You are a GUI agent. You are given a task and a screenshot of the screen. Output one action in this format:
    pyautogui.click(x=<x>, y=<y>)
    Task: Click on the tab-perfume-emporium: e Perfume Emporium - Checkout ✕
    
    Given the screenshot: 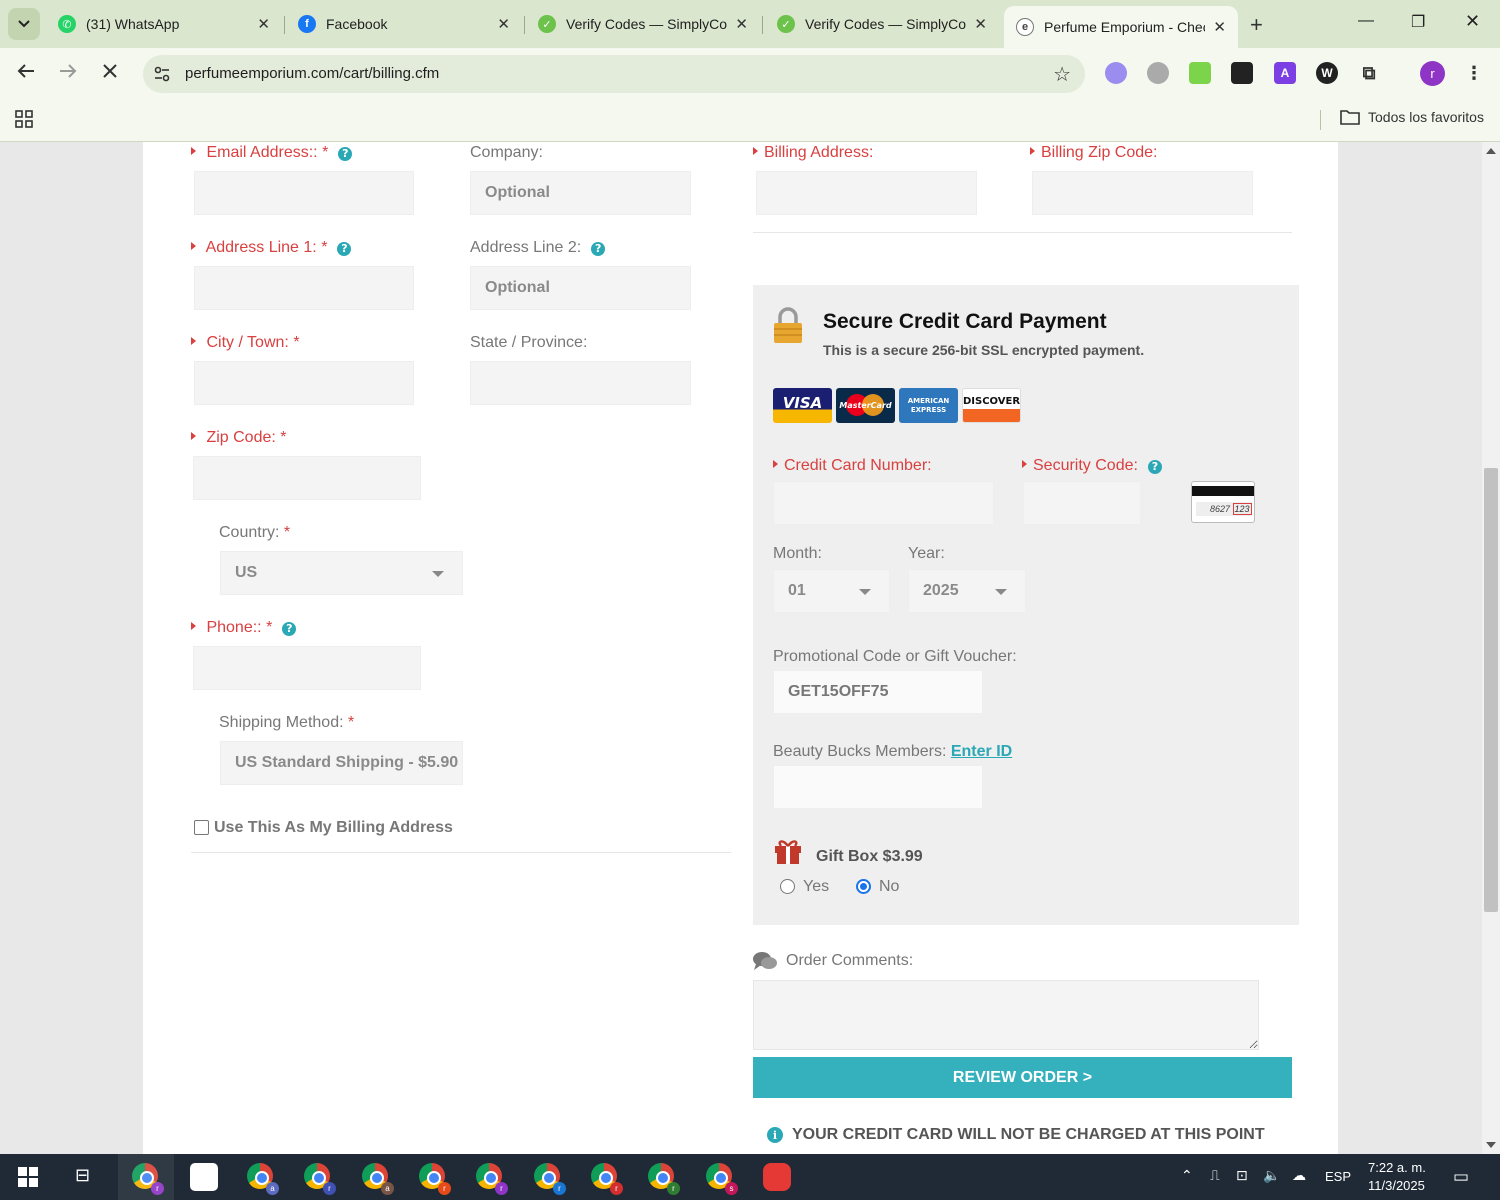 What is the action you would take?
    pyautogui.click(x=1121, y=27)
    